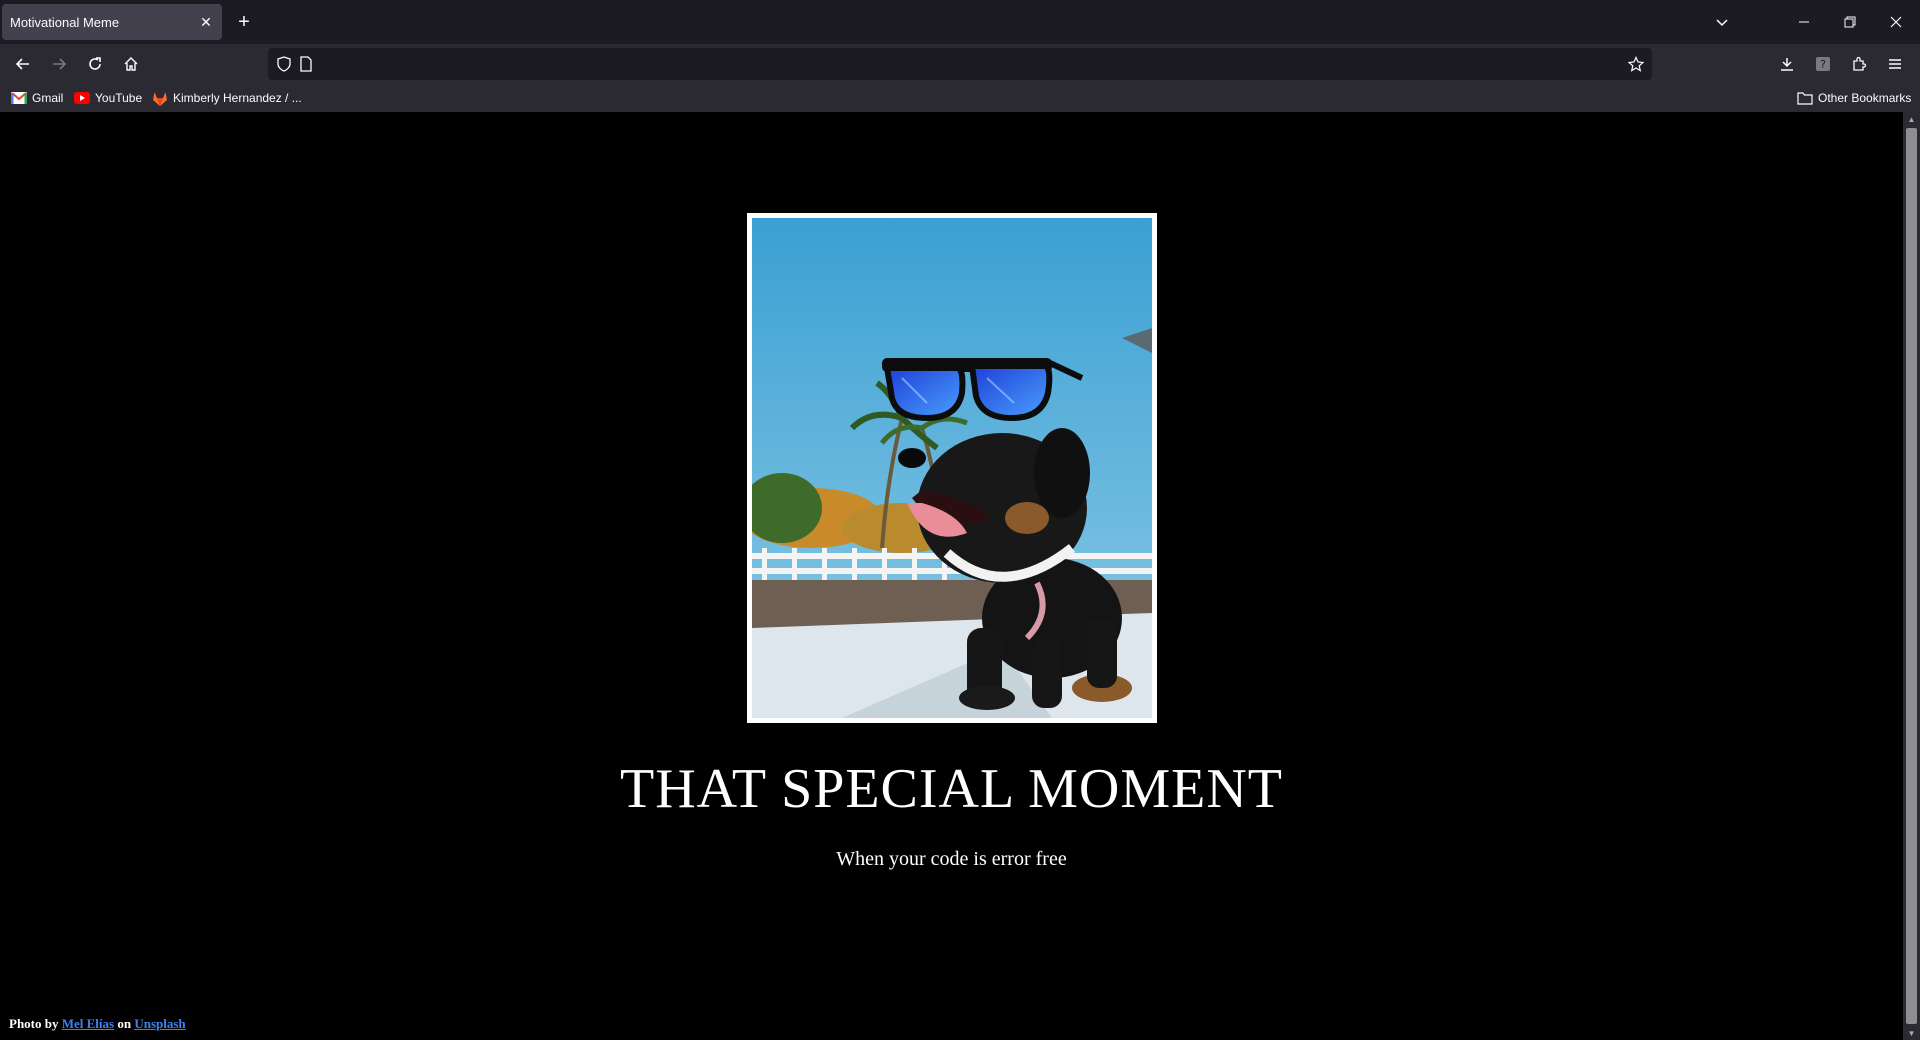 This screenshot has height=1040, width=1920. Describe the element at coordinates (960, 22) in the screenshot. I see `tab-strip: Motivational Meme ✕ +` at that location.